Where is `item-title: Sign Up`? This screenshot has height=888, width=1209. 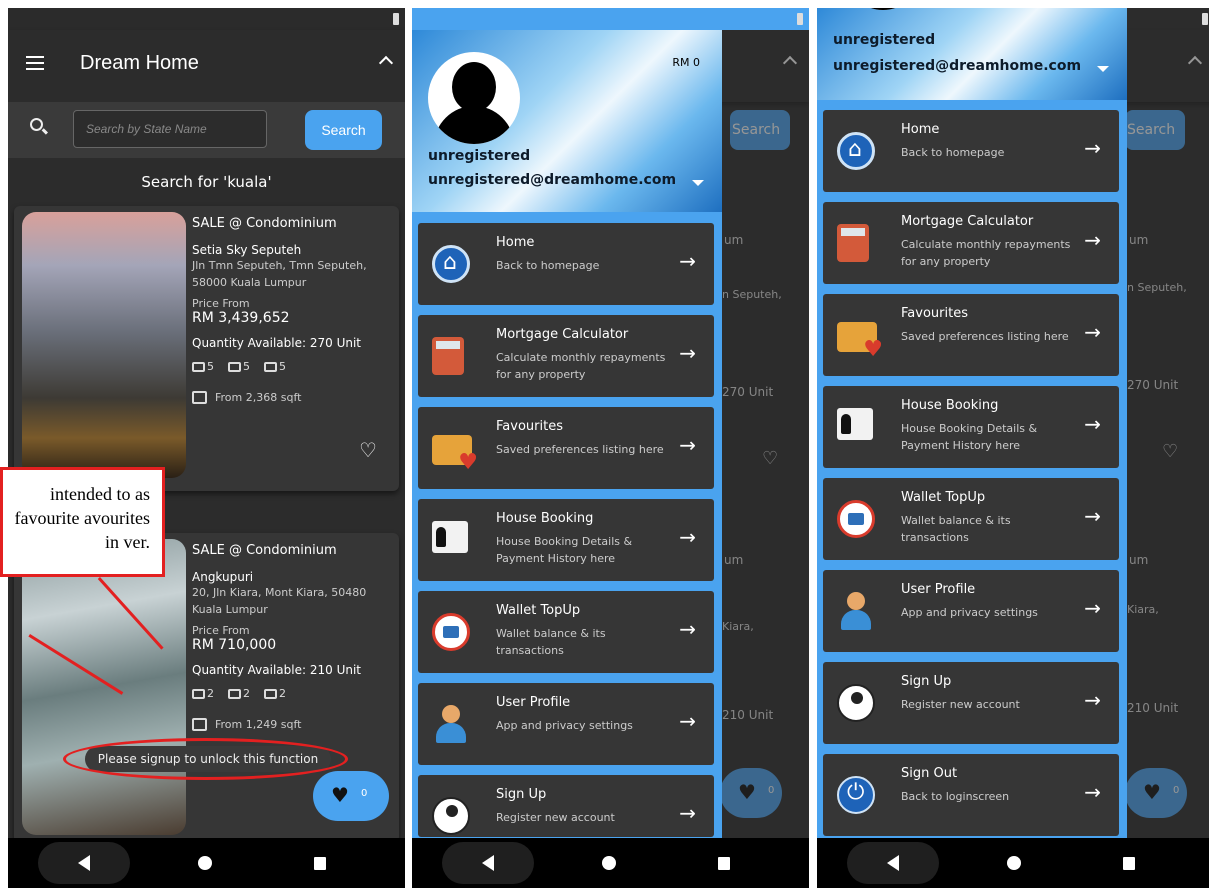
item-title: Sign Up is located at coordinates (521, 794).